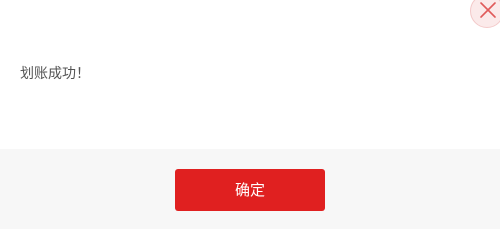  I want to click on confirm-button: 确定, so click(250, 190).